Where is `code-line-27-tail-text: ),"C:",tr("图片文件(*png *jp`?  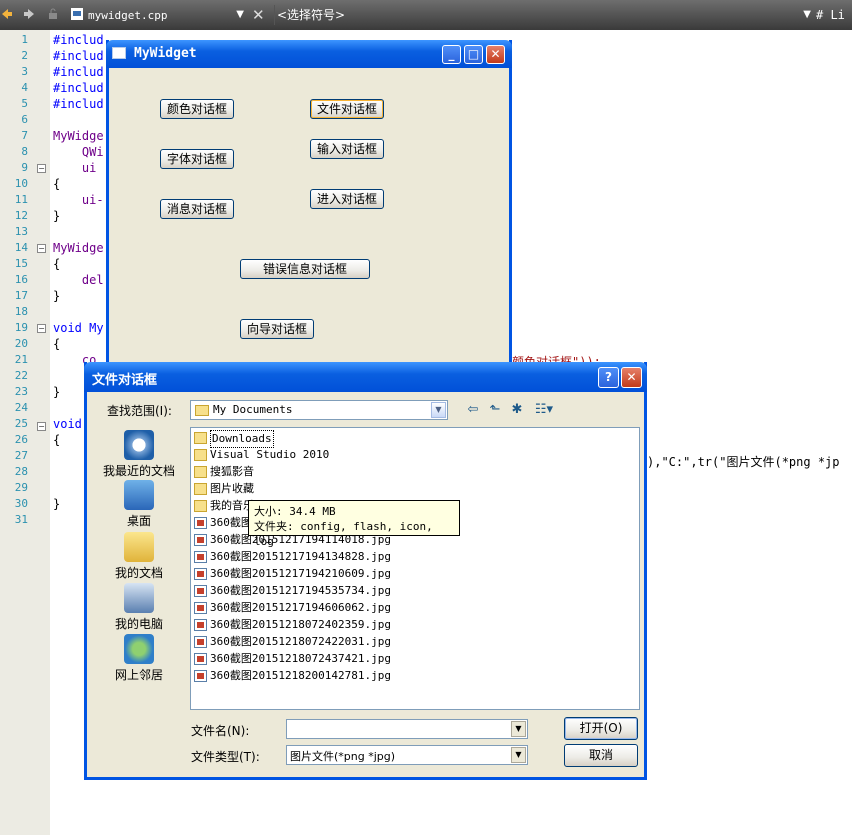 code-line-27-tail-text: ),"C:",tr("图片文件(*png *jp is located at coordinates (743, 462).